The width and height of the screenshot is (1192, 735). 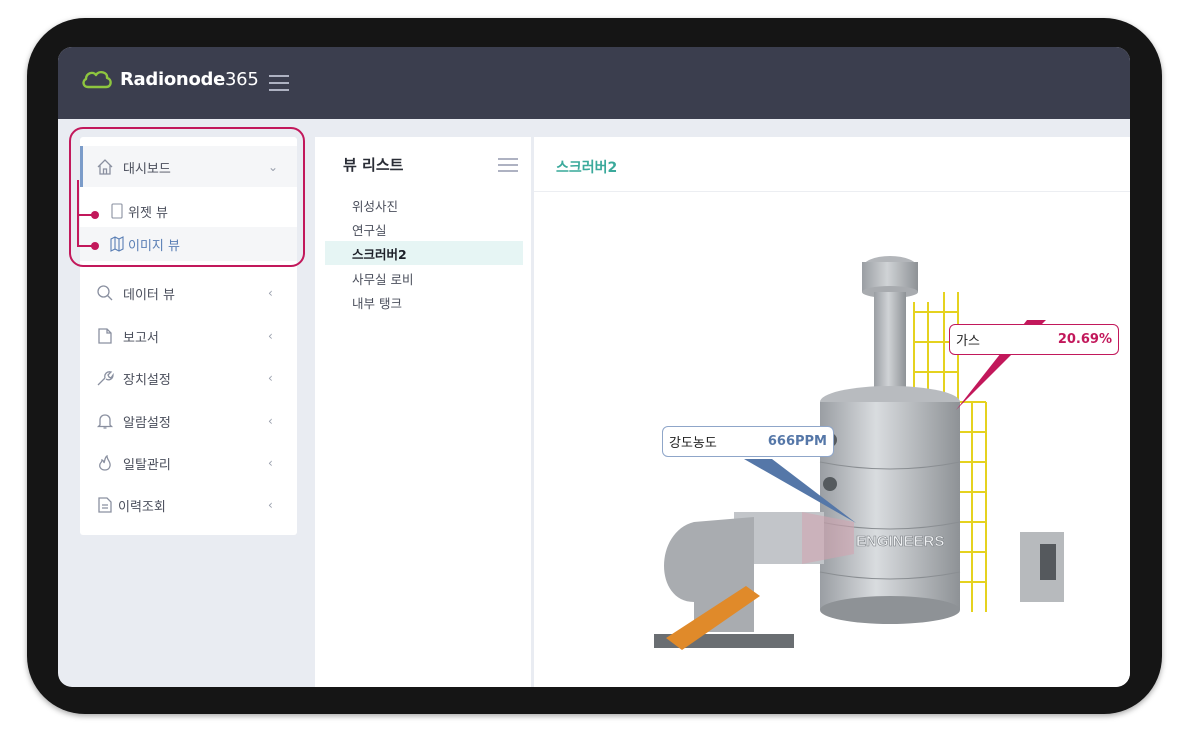 What do you see at coordinates (105, 421) in the screenshot?
I see `bell-icon` at bounding box center [105, 421].